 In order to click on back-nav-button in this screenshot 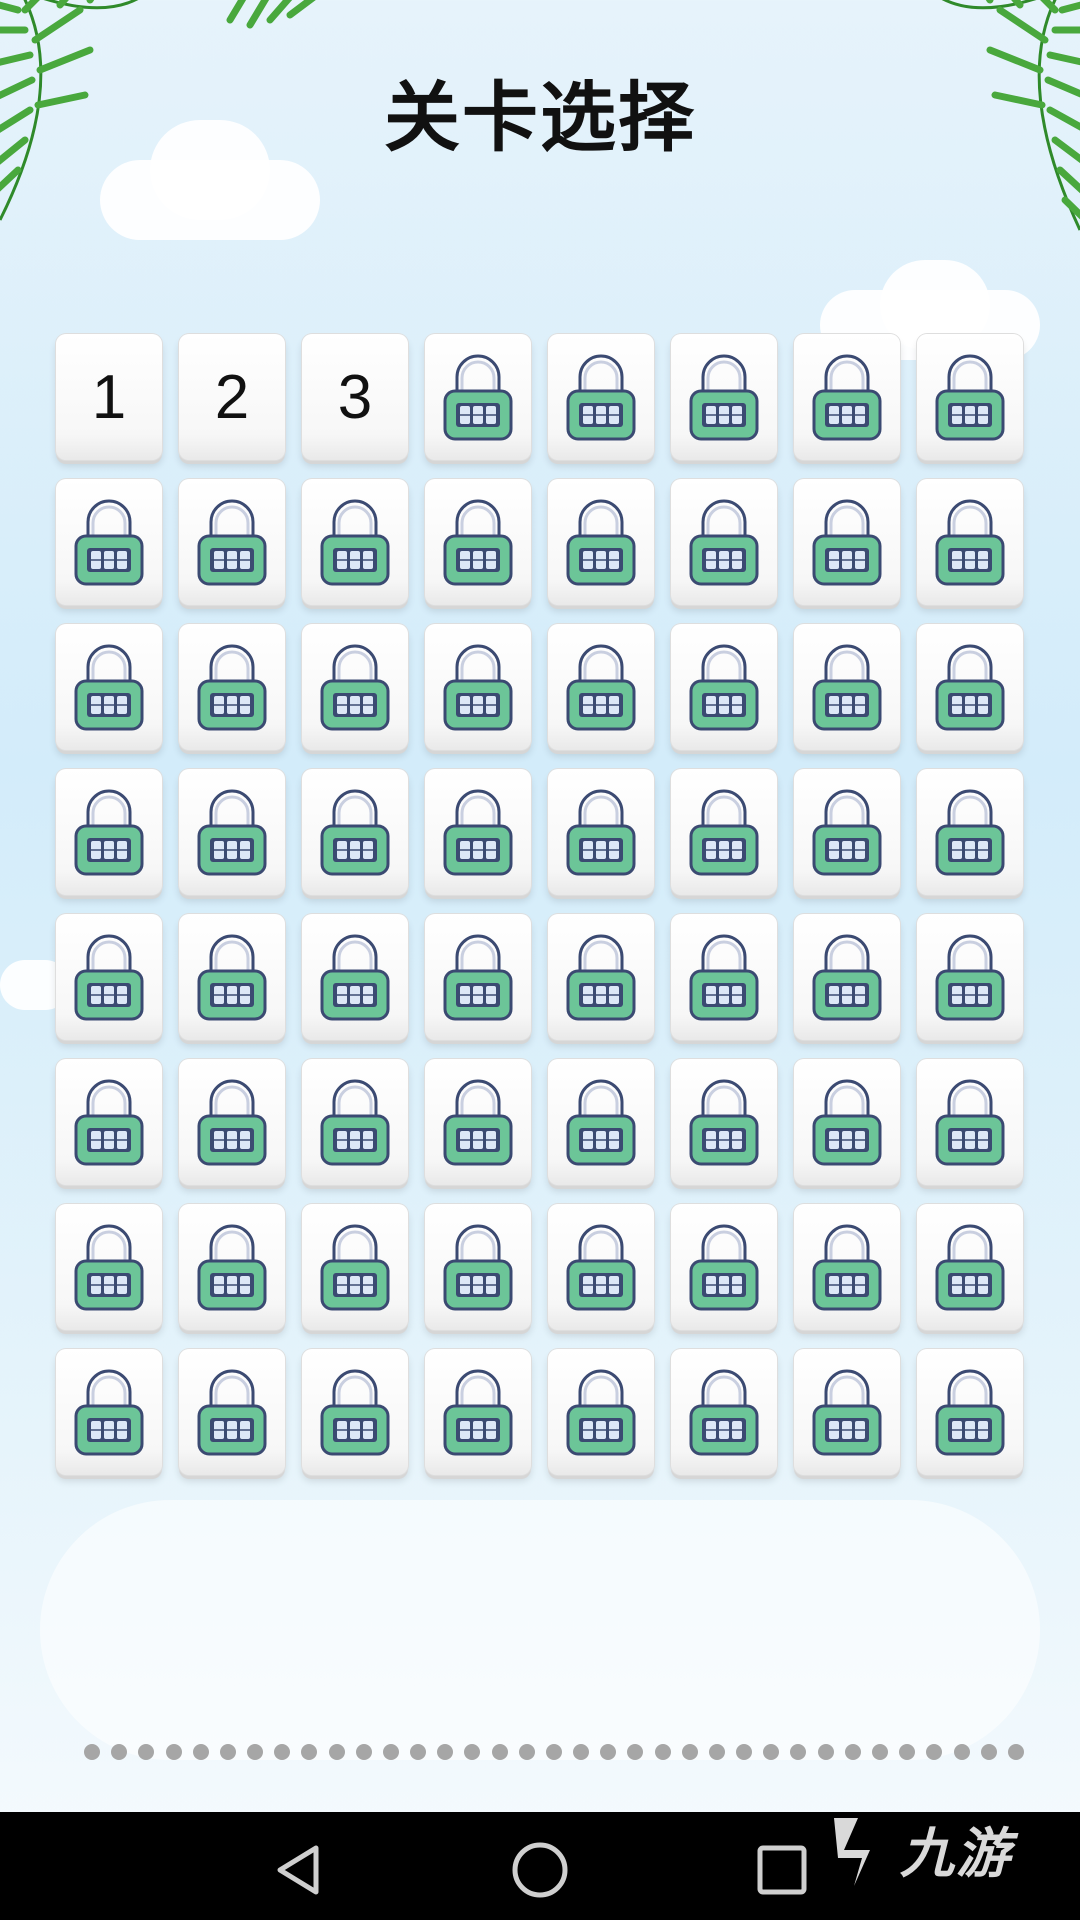, I will do `click(298, 1870)`.